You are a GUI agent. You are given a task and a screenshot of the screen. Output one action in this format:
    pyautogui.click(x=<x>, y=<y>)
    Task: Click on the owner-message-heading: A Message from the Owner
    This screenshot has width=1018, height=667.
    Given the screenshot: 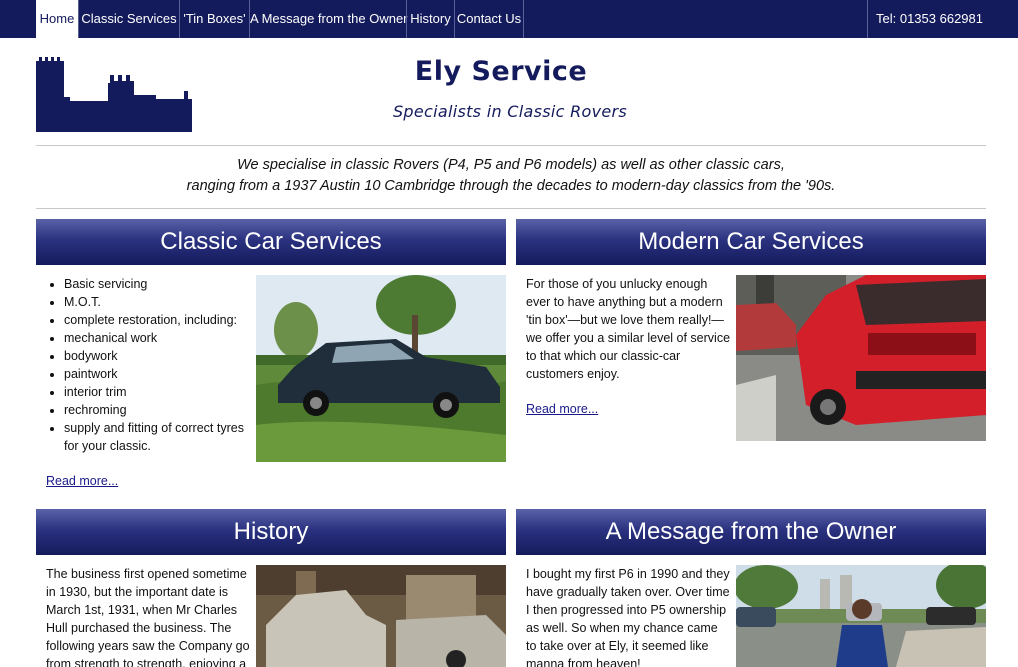 What is the action you would take?
    pyautogui.click(x=751, y=532)
    